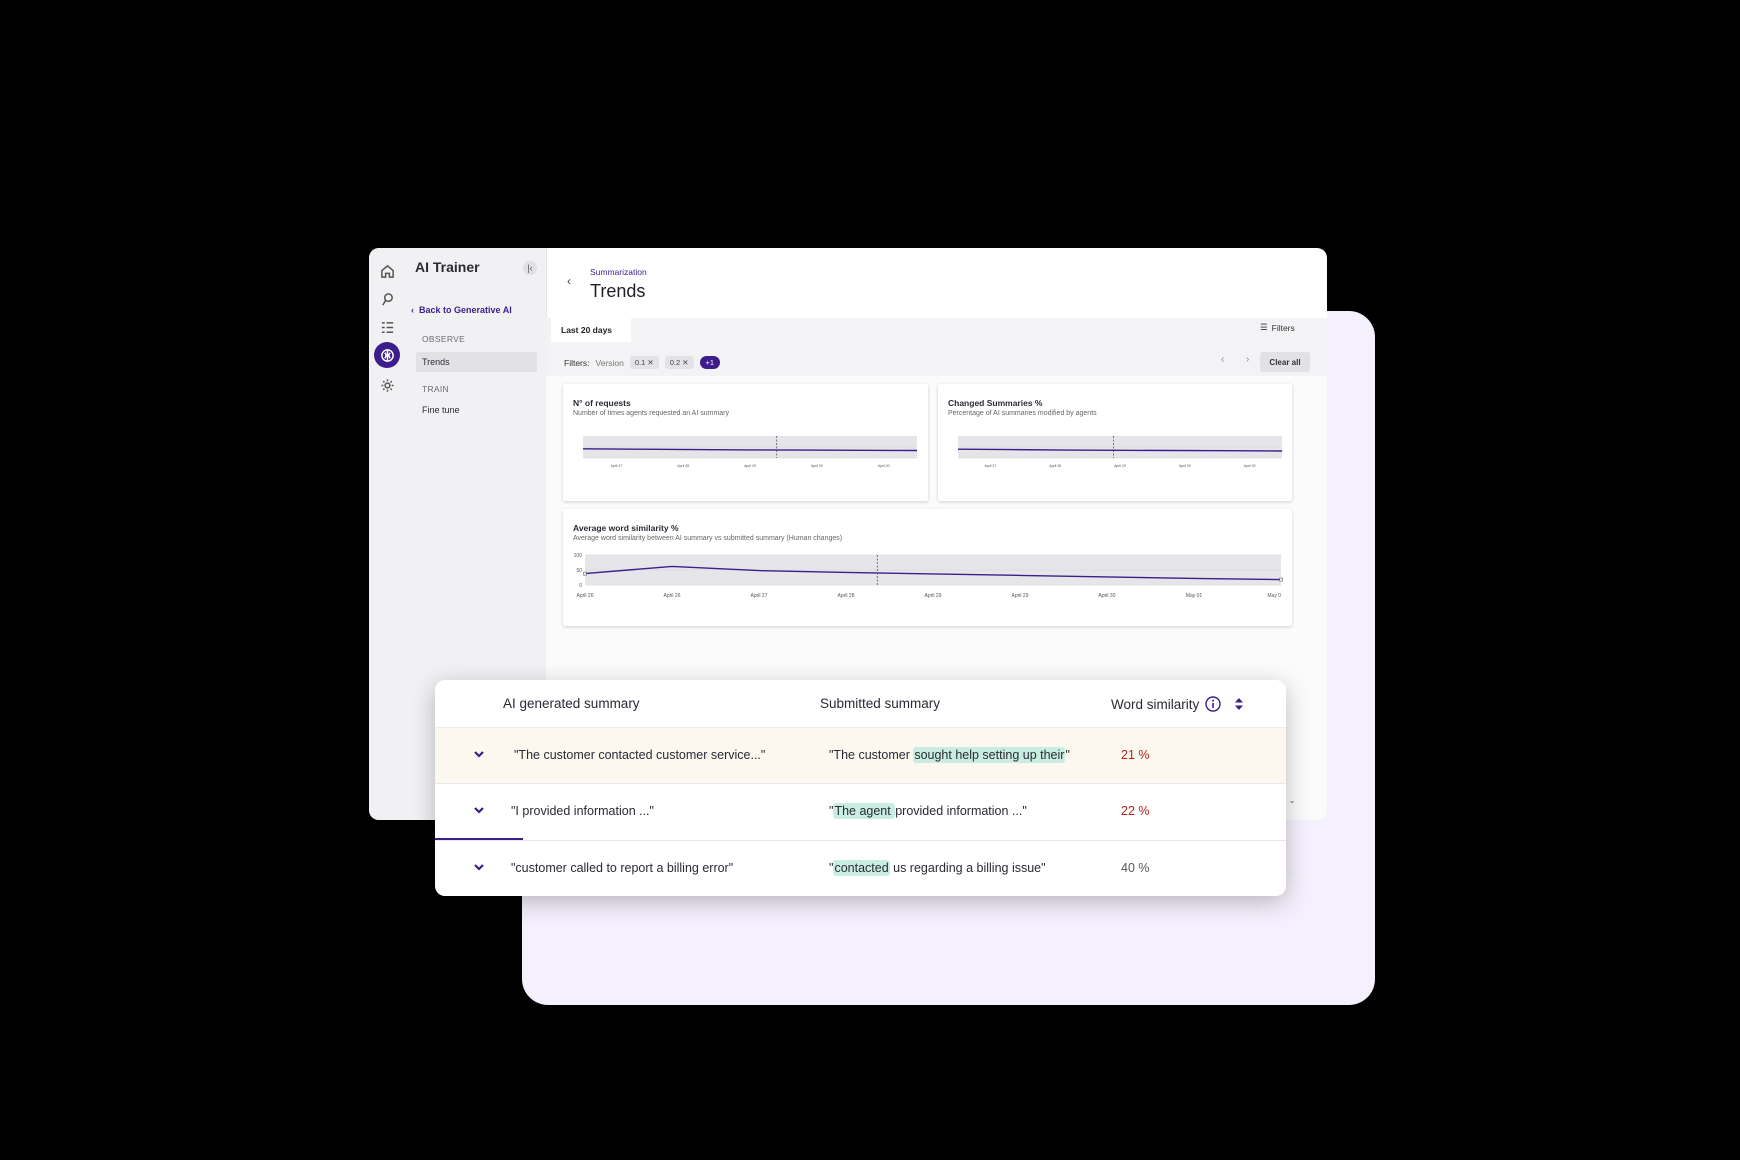  I want to click on requests-chart: April 27 April 28 April 29 April 29 April 30, so click(750, 452).